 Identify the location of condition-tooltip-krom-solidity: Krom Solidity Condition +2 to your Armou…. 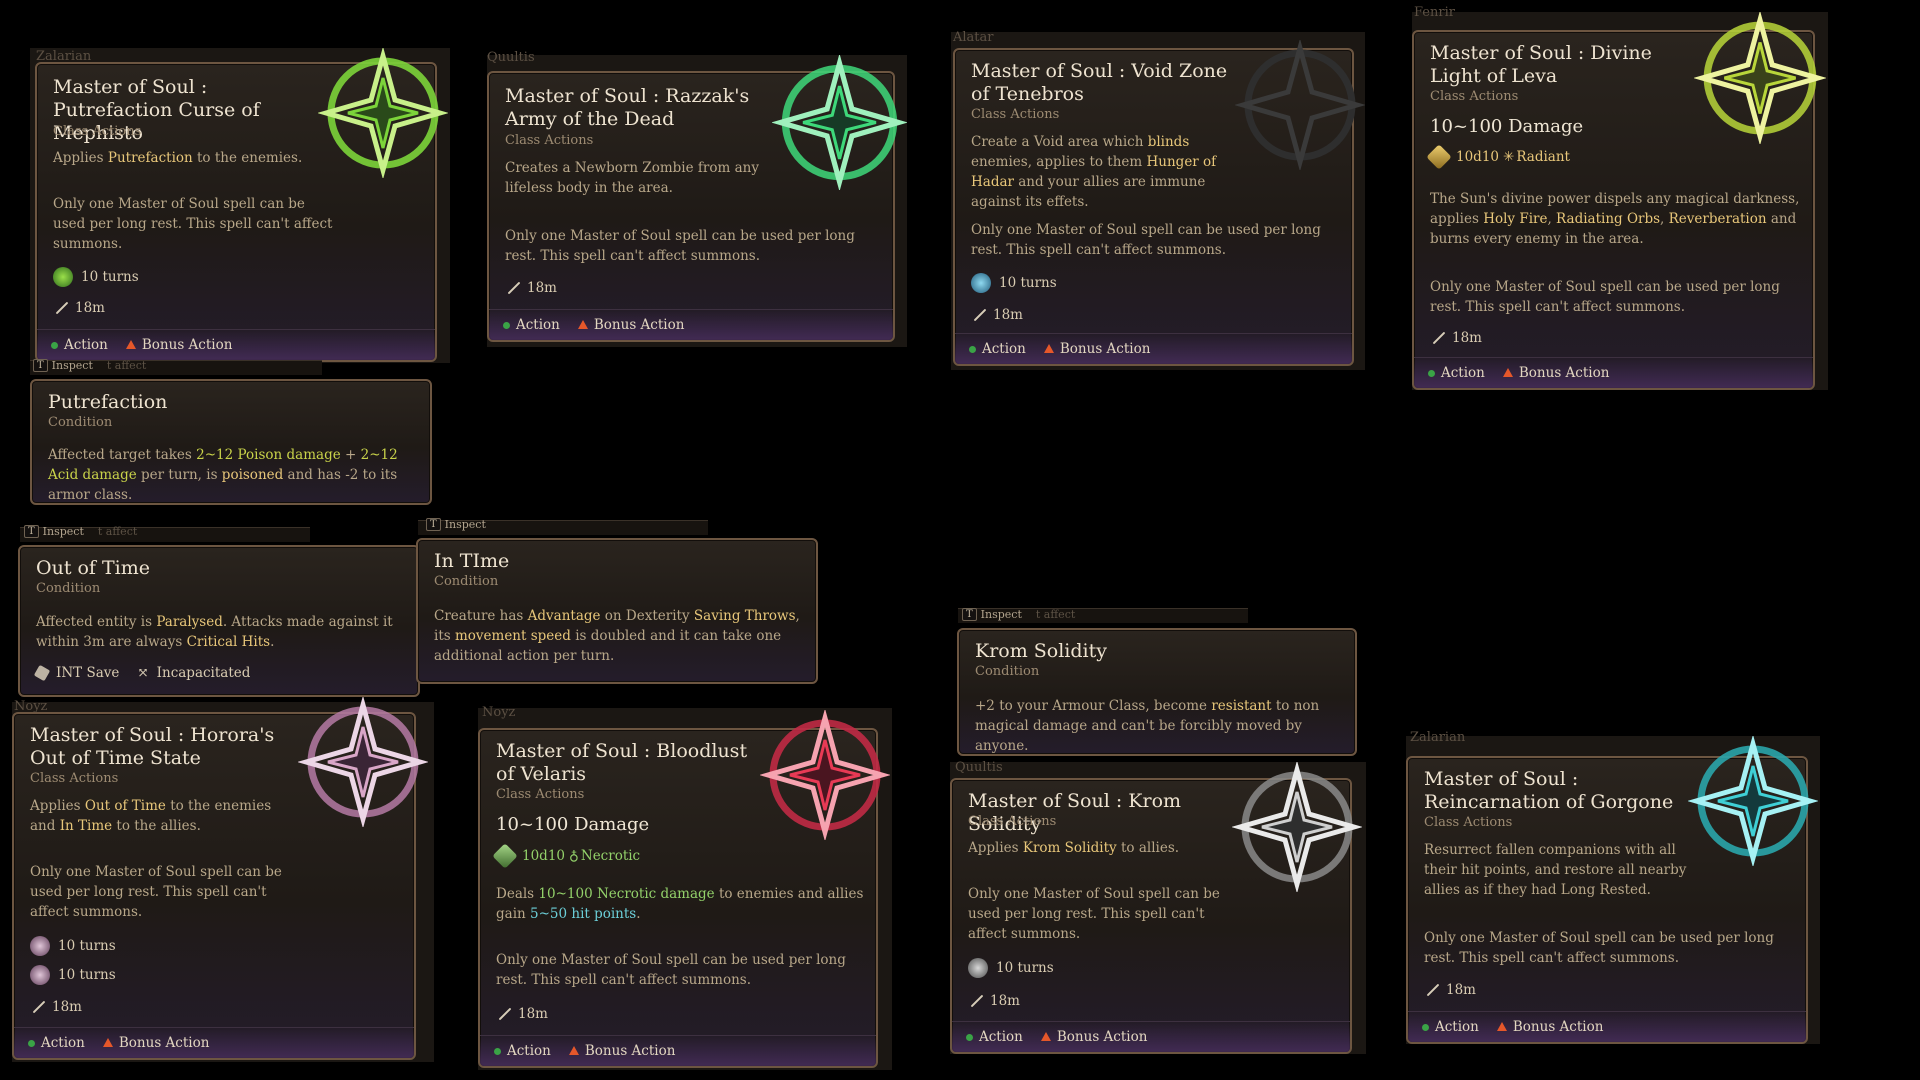
(1157, 692).